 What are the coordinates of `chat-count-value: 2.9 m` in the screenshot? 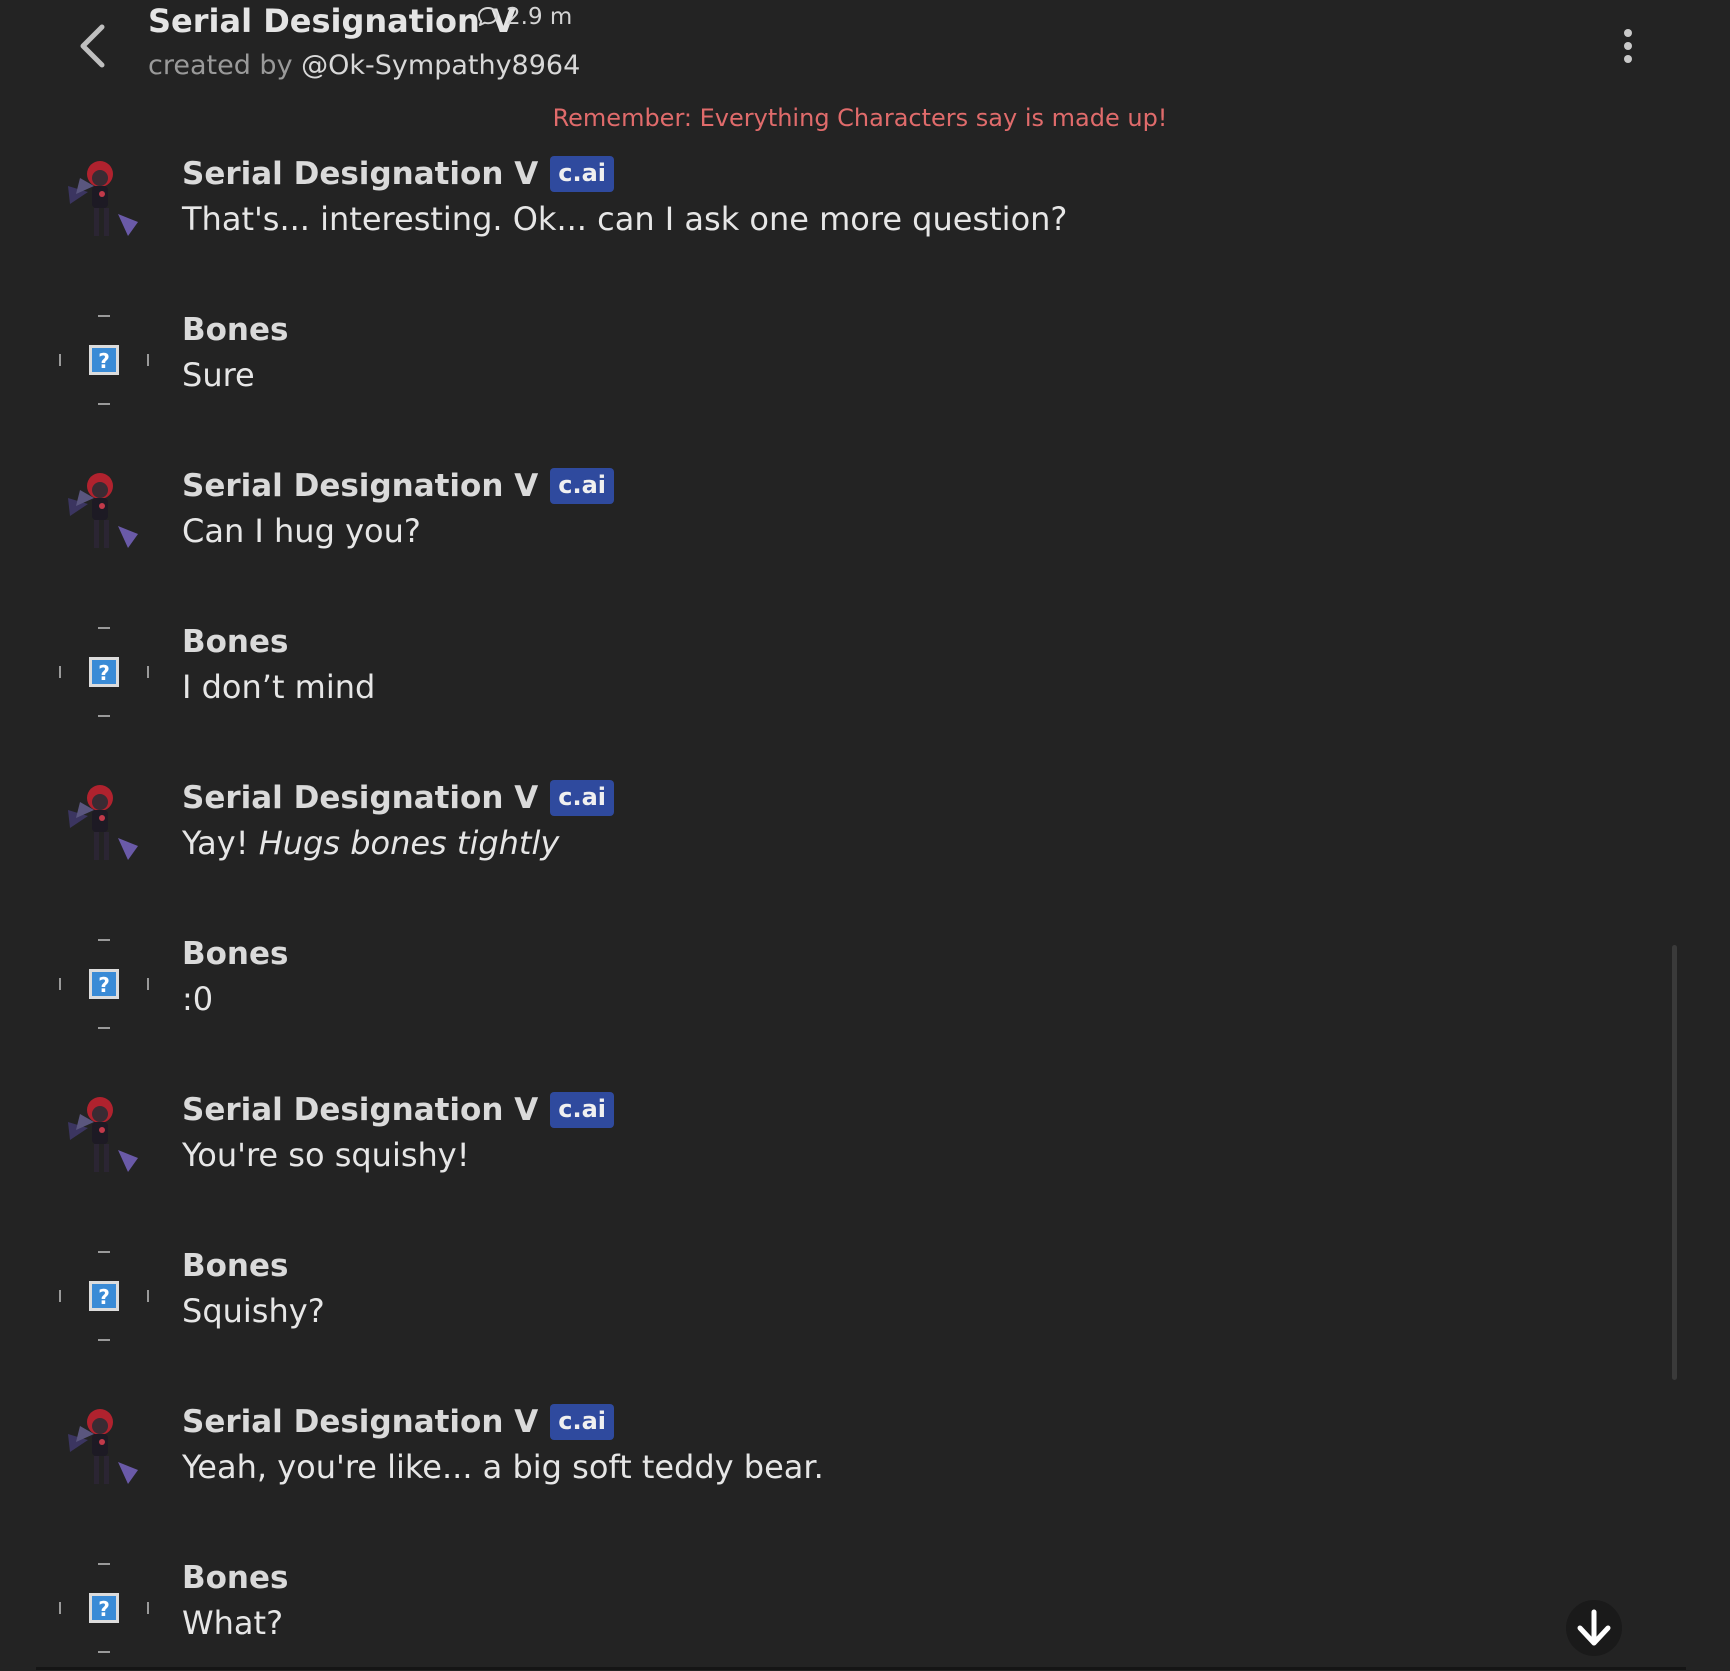 It's located at (539, 17).